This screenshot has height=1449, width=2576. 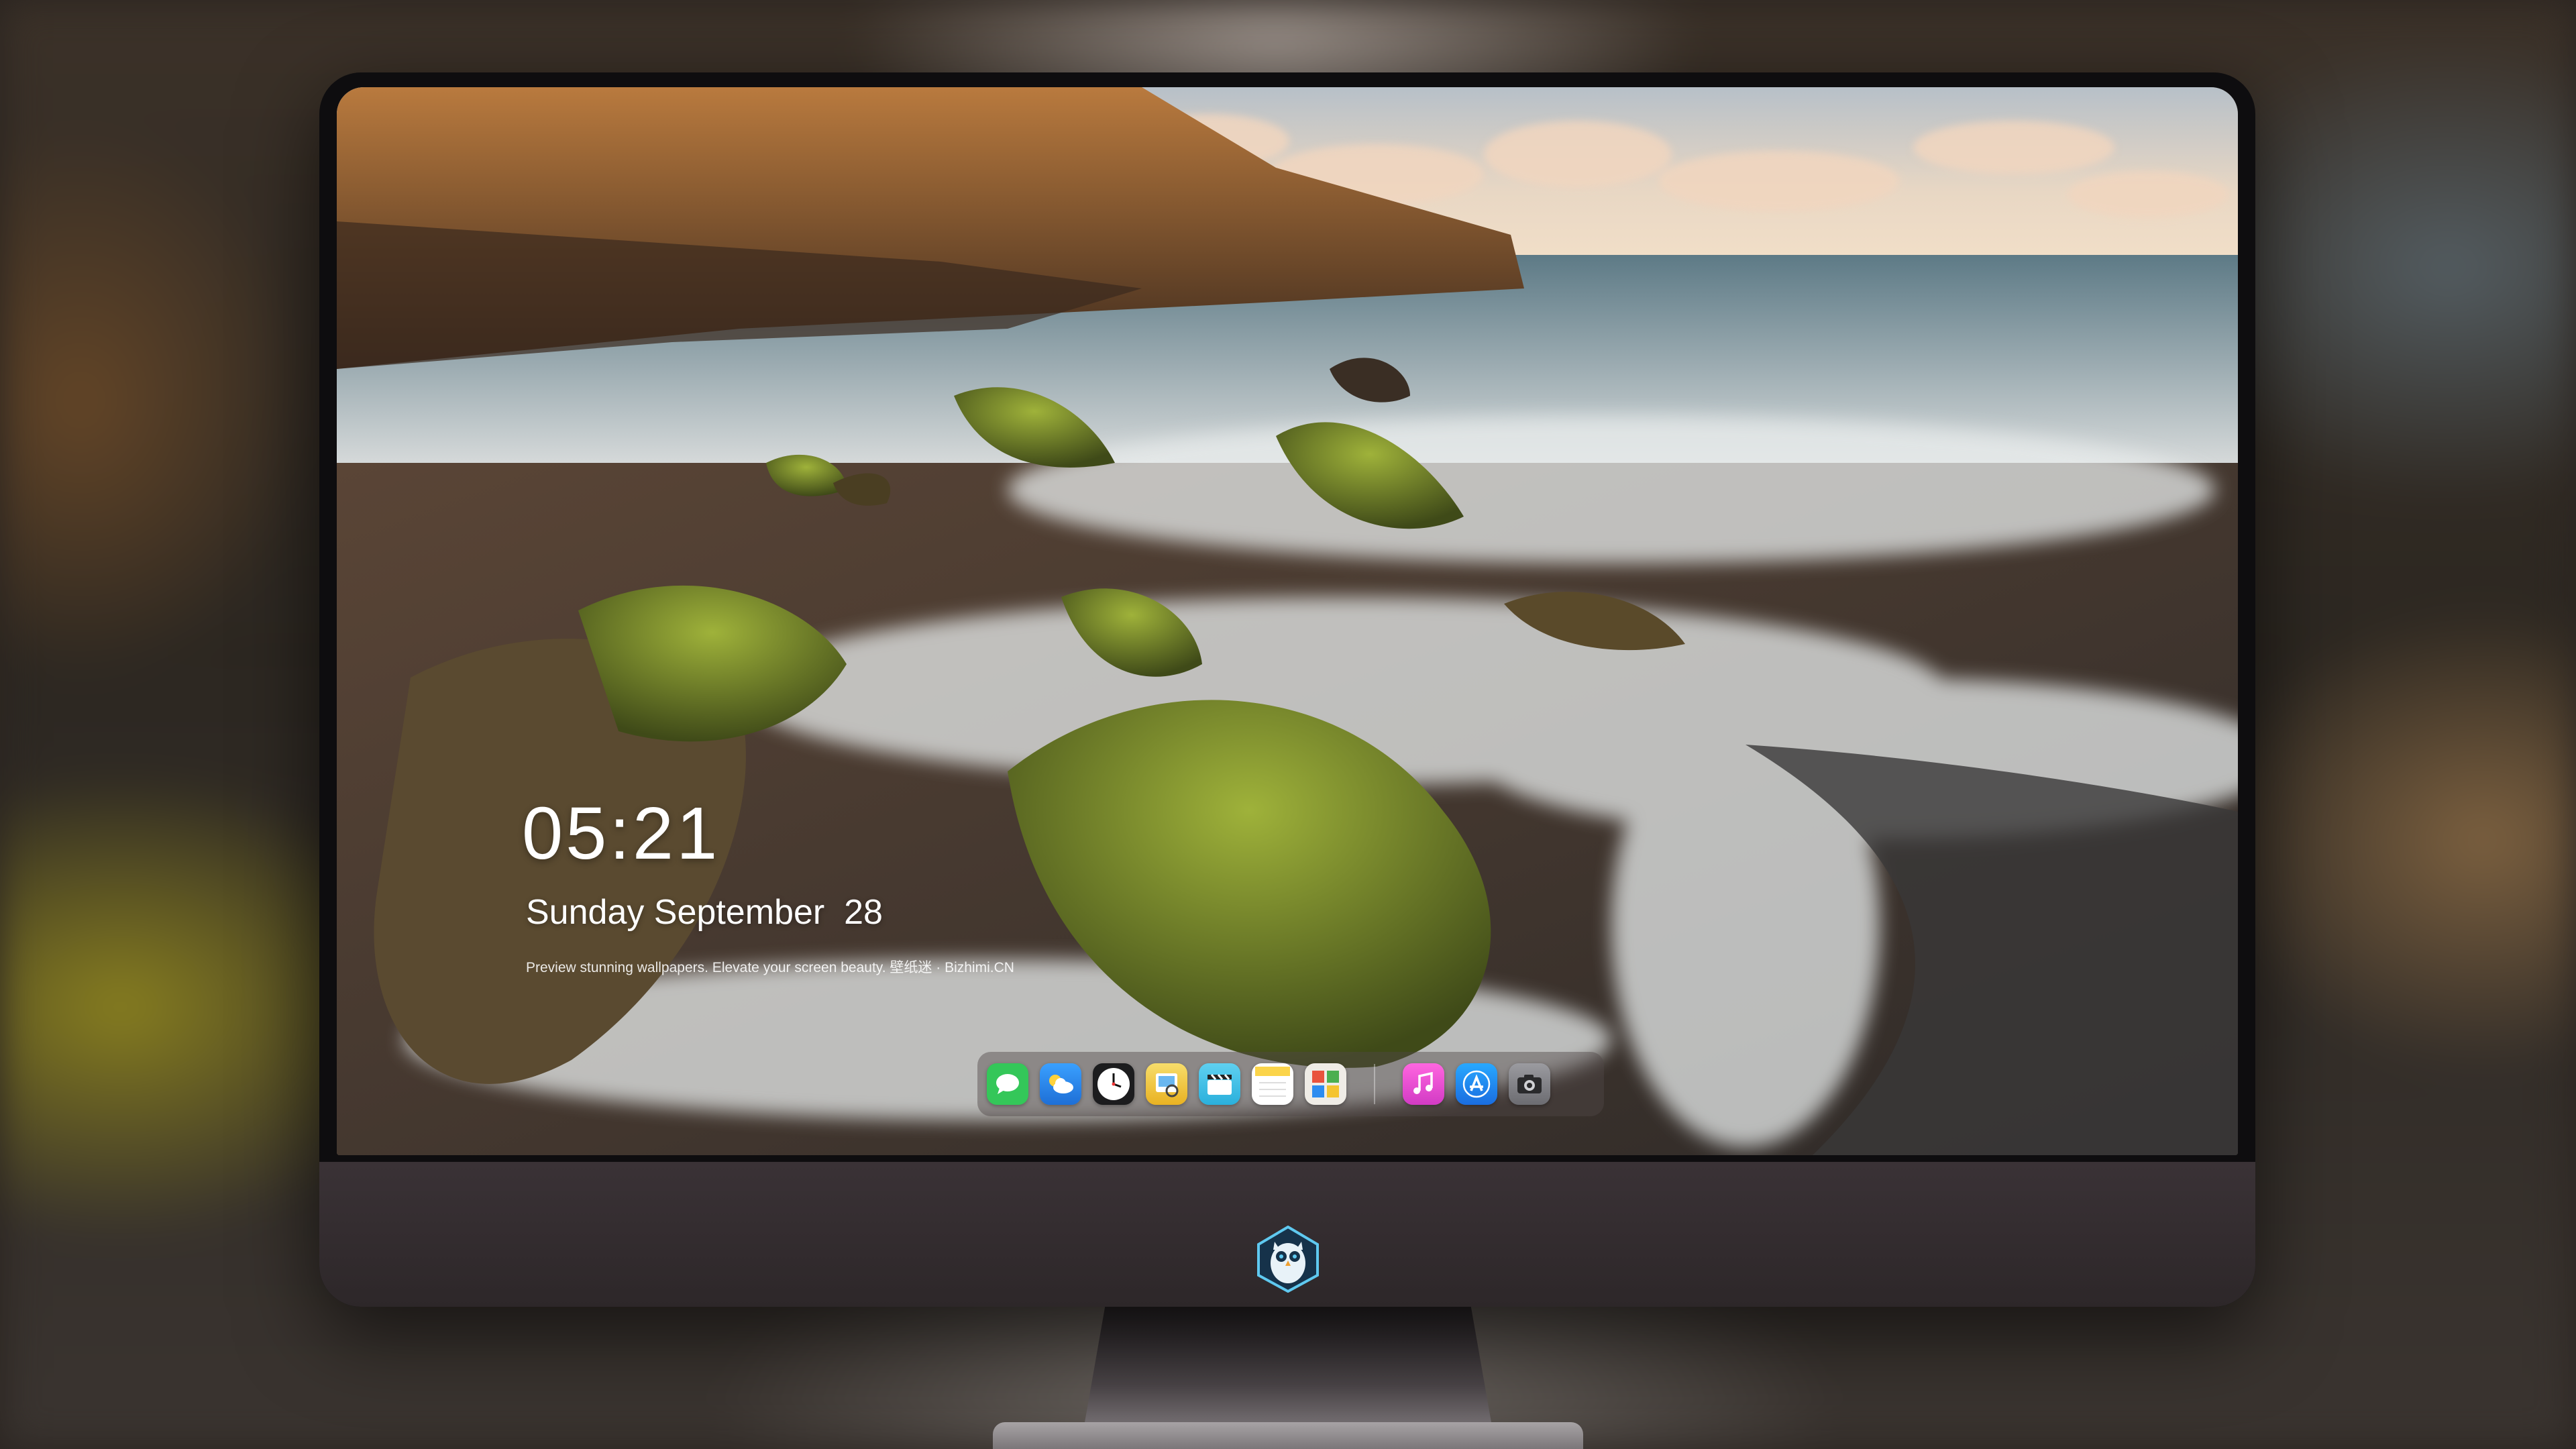 What do you see at coordinates (1272, 1084) in the screenshot?
I see `notes-icon` at bounding box center [1272, 1084].